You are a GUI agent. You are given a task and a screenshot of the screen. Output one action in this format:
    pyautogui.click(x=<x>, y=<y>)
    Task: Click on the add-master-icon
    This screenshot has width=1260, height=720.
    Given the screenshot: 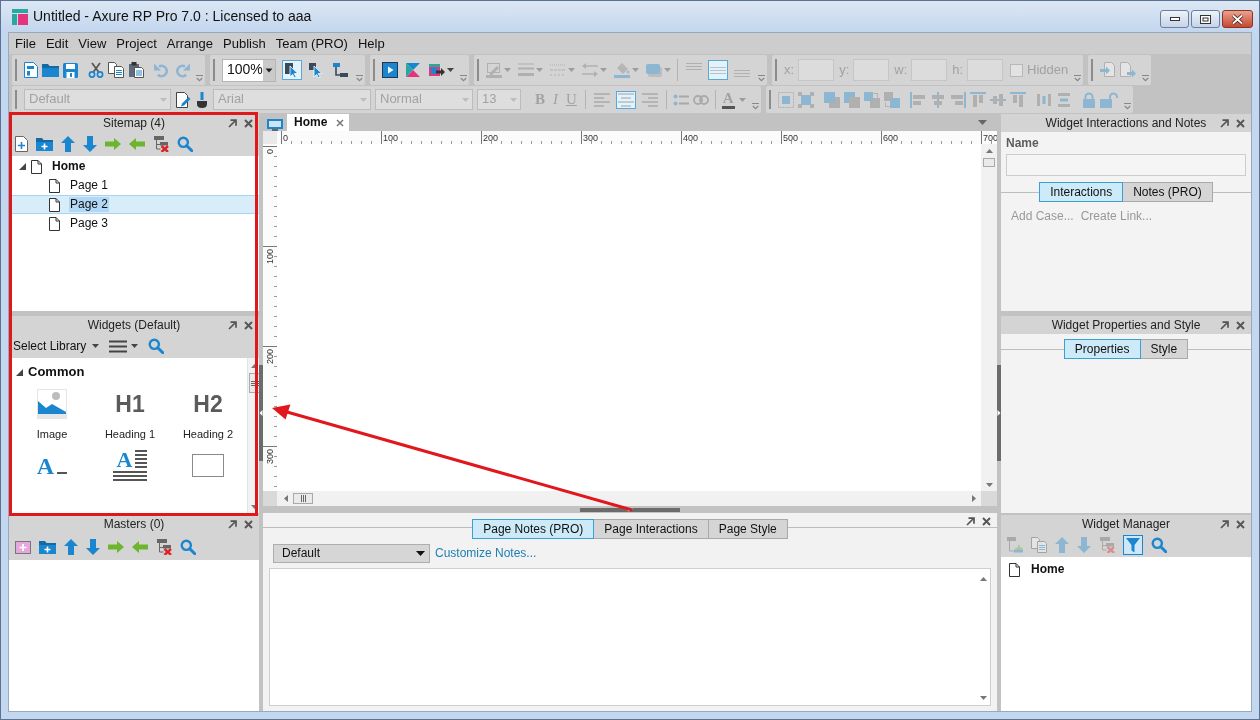 What is the action you would take?
    pyautogui.click(x=23, y=546)
    